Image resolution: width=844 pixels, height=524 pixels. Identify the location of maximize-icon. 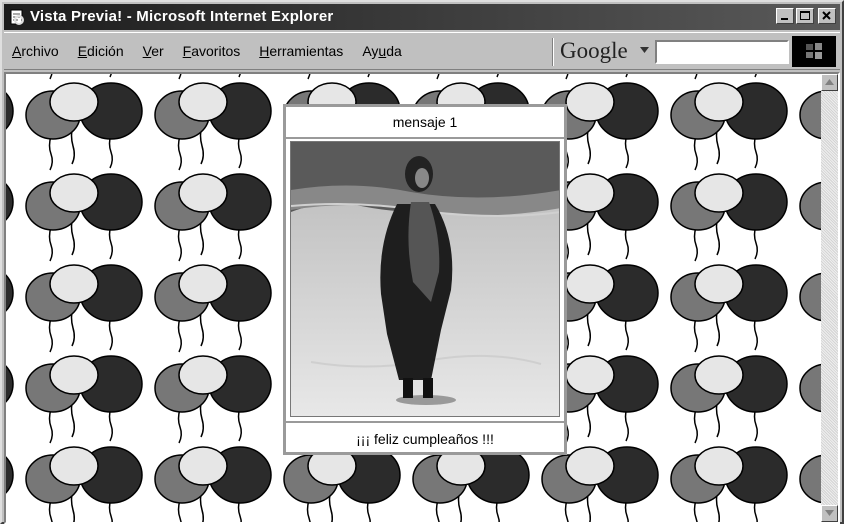
(805, 15).